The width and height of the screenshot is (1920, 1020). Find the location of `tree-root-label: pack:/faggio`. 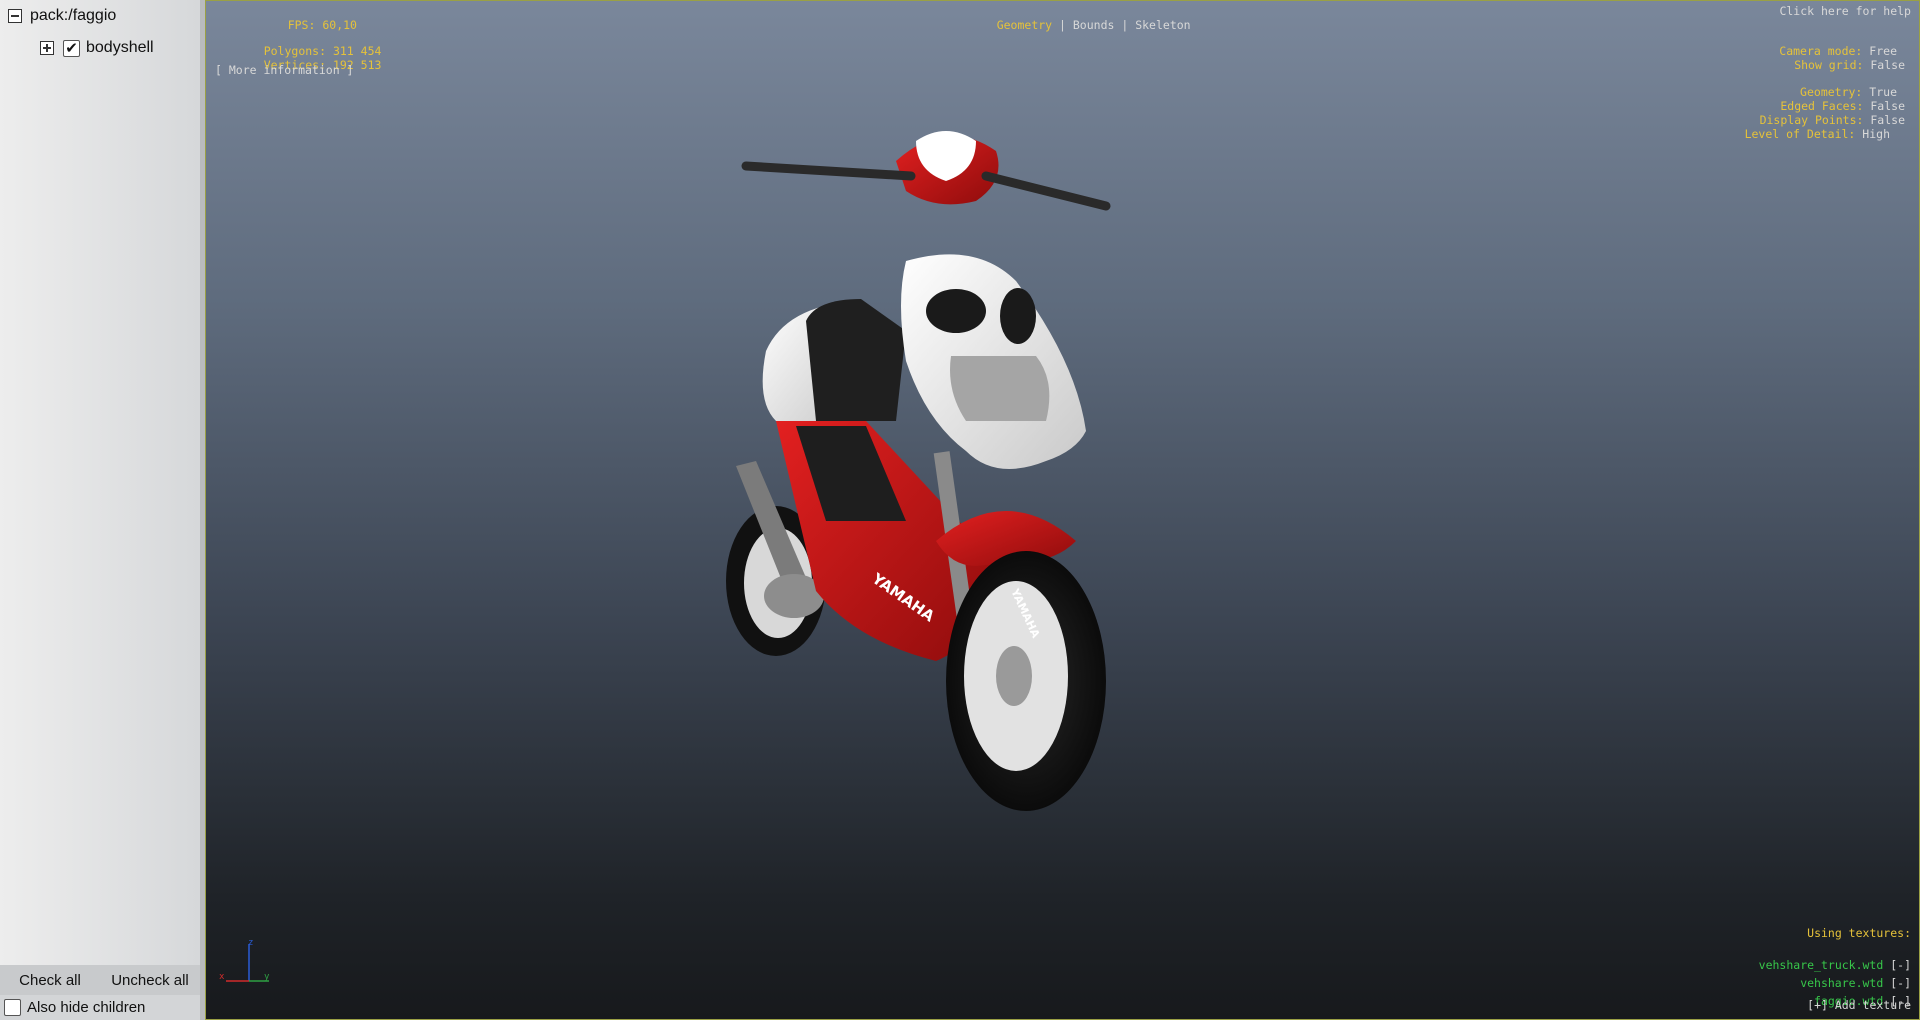

tree-root-label: pack:/faggio is located at coordinates (73, 16).